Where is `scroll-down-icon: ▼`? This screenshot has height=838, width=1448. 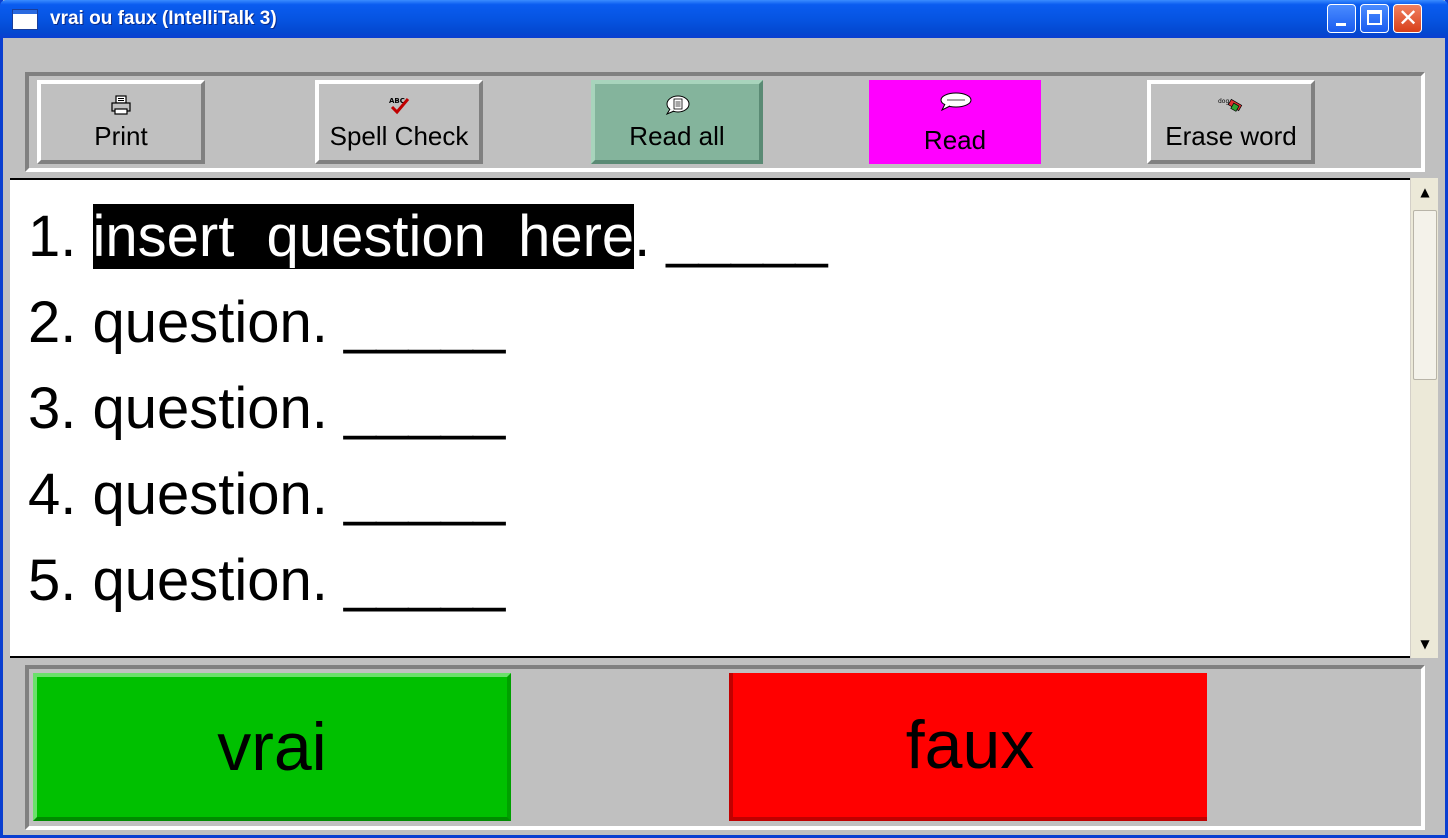 scroll-down-icon: ▼ is located at coordinates (1425, 644).